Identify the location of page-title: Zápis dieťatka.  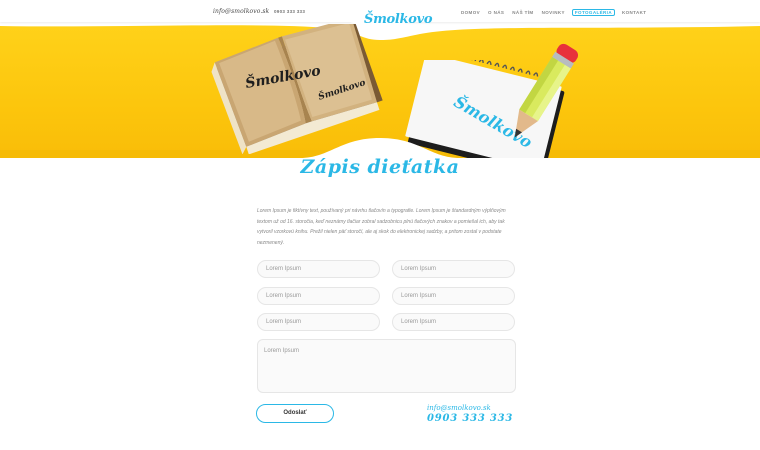
(380, 167).